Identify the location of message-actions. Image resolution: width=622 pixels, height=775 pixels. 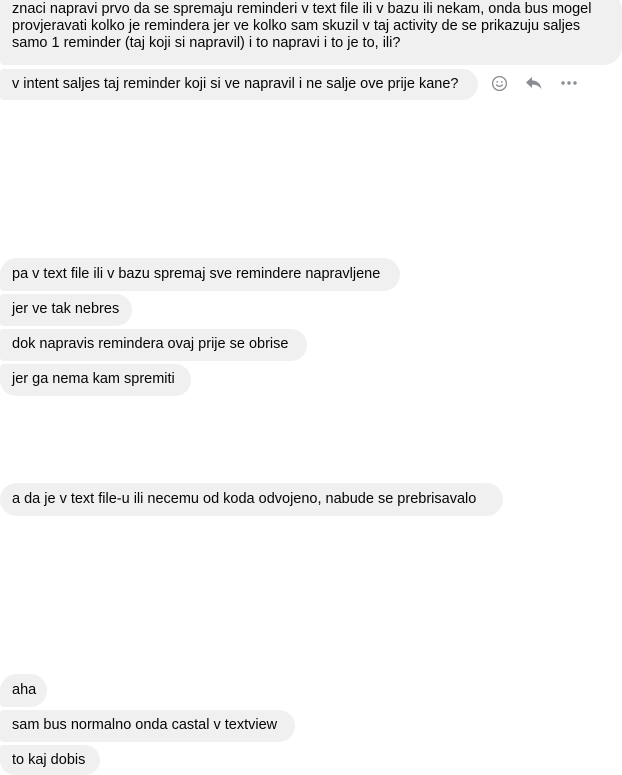
(534, 83).